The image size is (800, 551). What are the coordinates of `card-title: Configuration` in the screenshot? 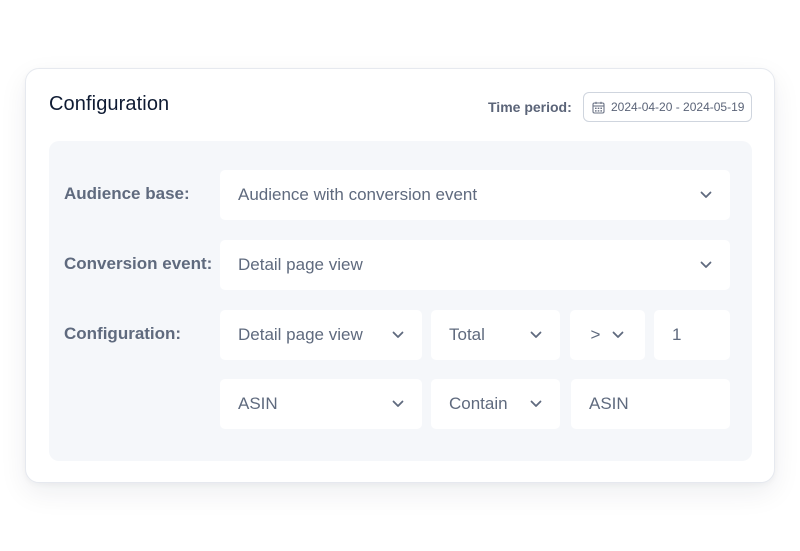 It's located at (109, 104).